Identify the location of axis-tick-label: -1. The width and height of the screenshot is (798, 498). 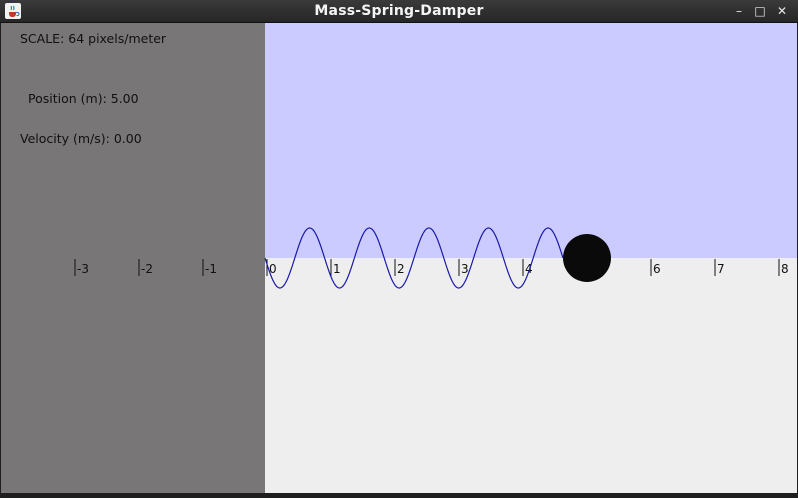
(211, 269).